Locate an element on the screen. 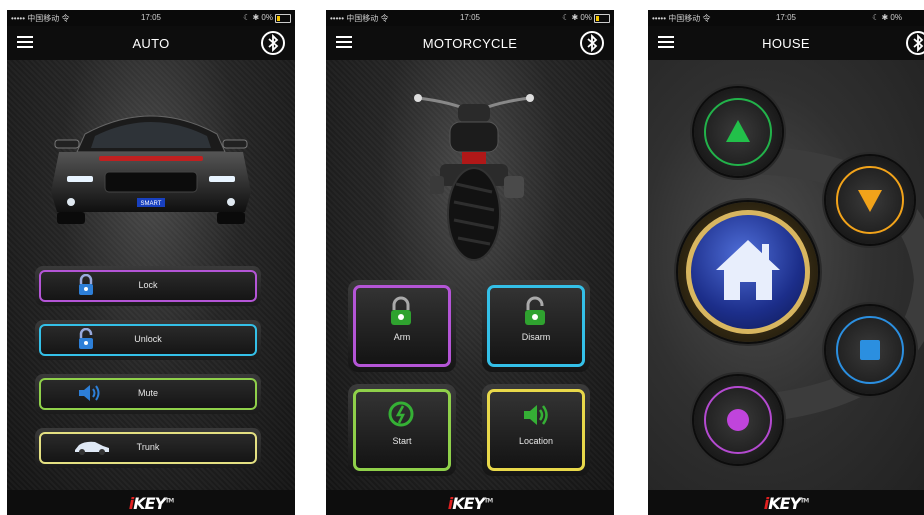  home-icon is located at coordinates (748, 270).